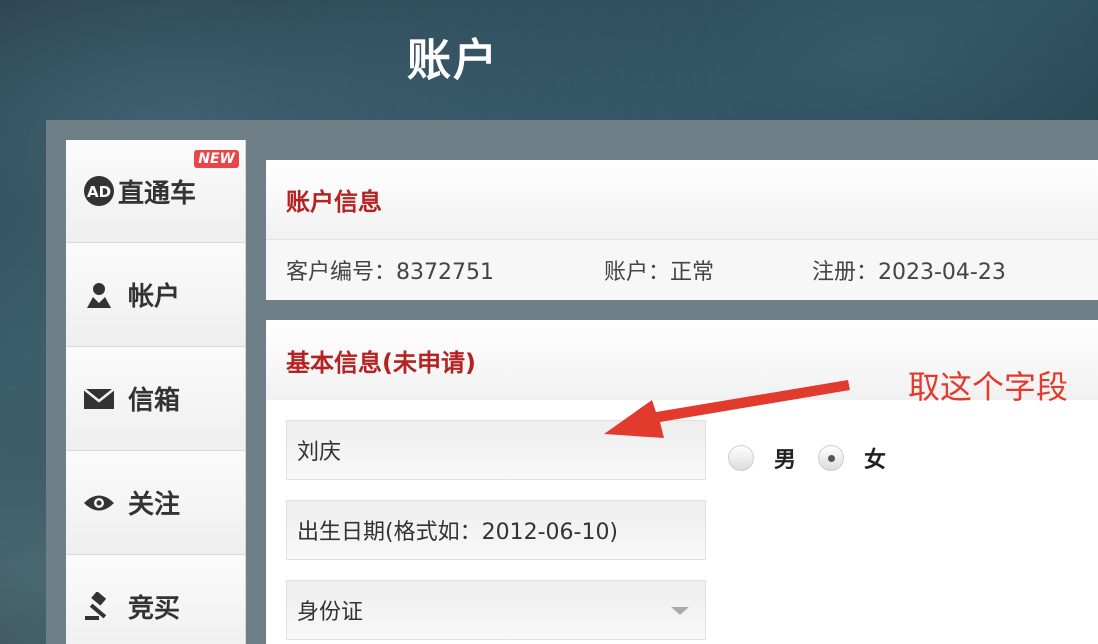 Image resolution: width=1098 pixels, height=644 pixels. I want to click on sidebar-item-label: 关注, so click(154, 505).